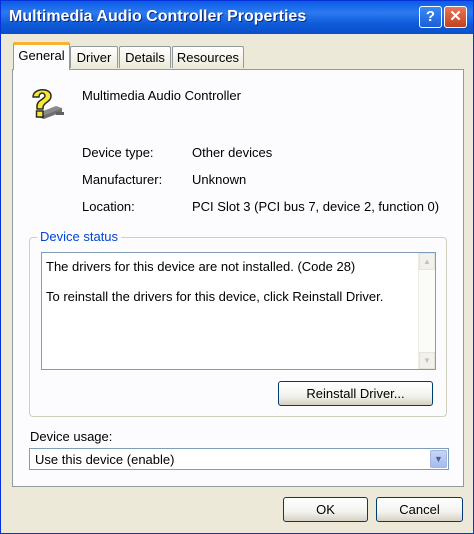 This screenshot has width=474, height=534. What do you see at coordinates (161, 95) in the screenshot?
I see `device-name: Multimedia Audio Controller` at bounding box center [161, 95].